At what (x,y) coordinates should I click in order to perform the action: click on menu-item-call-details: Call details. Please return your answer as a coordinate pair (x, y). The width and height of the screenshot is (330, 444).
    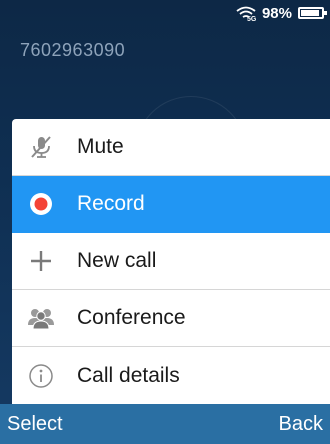
    Looking at the image, I should click on (171, 375).